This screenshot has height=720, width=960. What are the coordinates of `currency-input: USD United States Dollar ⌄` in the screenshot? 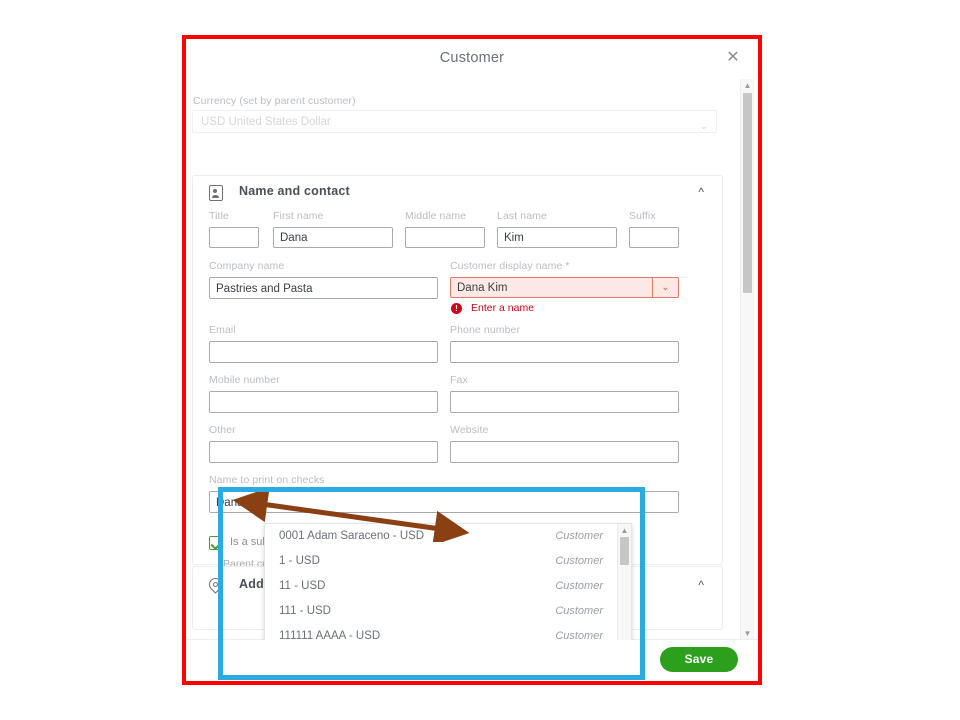 It's located at (454, 121).